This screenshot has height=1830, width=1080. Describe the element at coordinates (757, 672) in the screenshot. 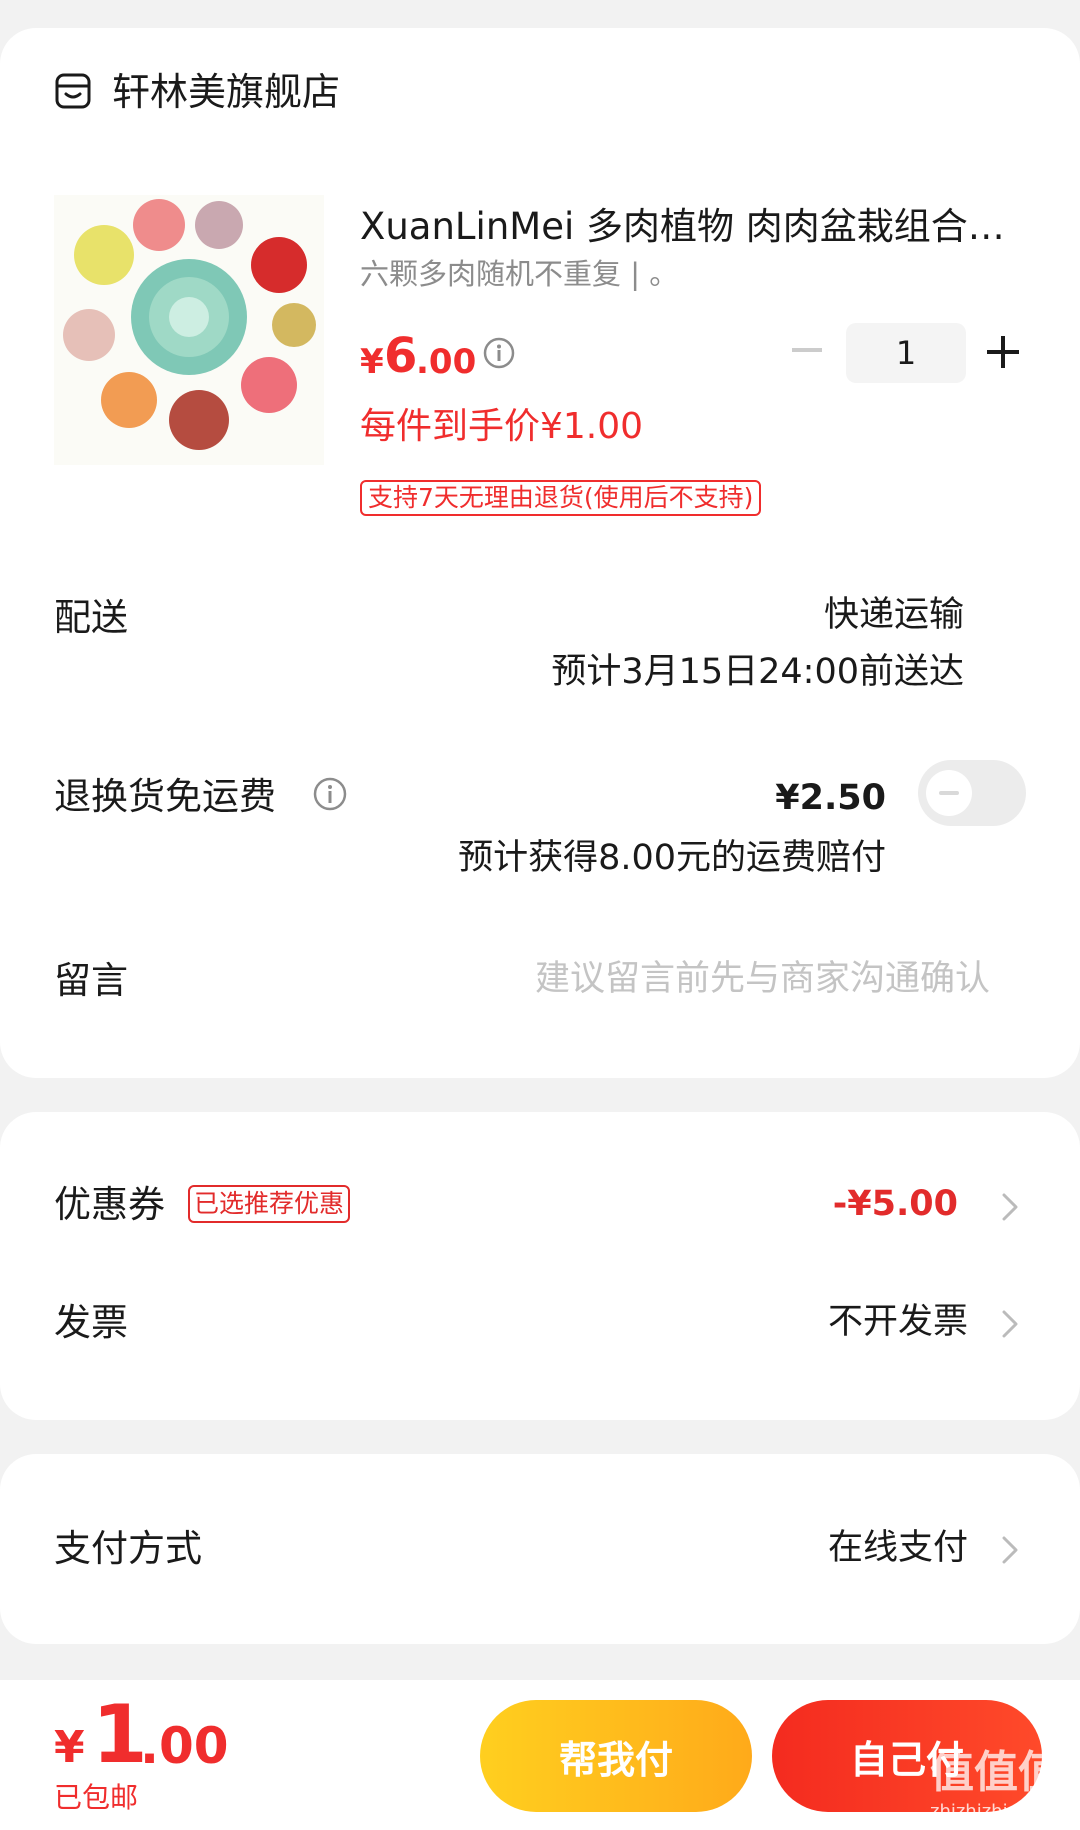

I see `delivery-eta: 预计3月15日24:00前送达` at that location.